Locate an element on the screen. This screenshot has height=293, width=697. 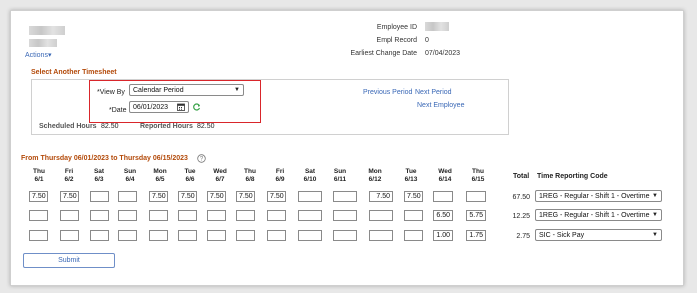
calendar-icon is located at coordinates (181, 107).